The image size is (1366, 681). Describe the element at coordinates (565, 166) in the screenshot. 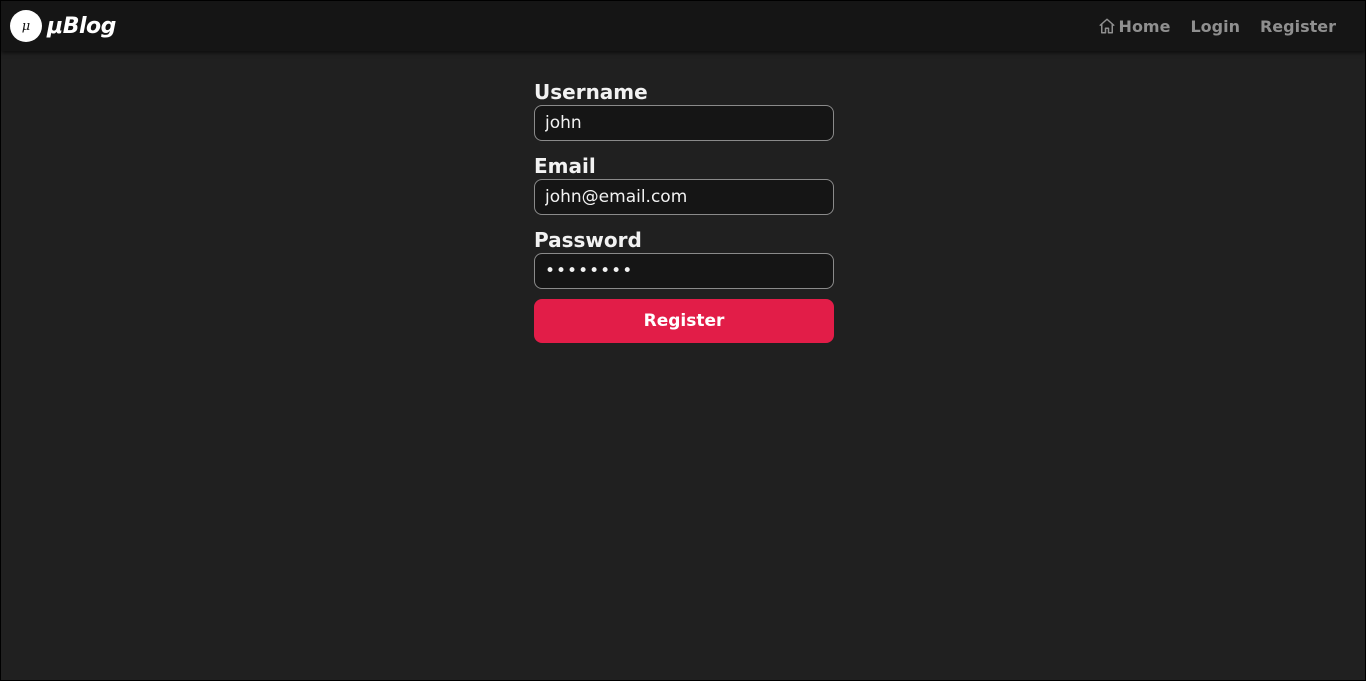

I see `email-label: Email` at that location.